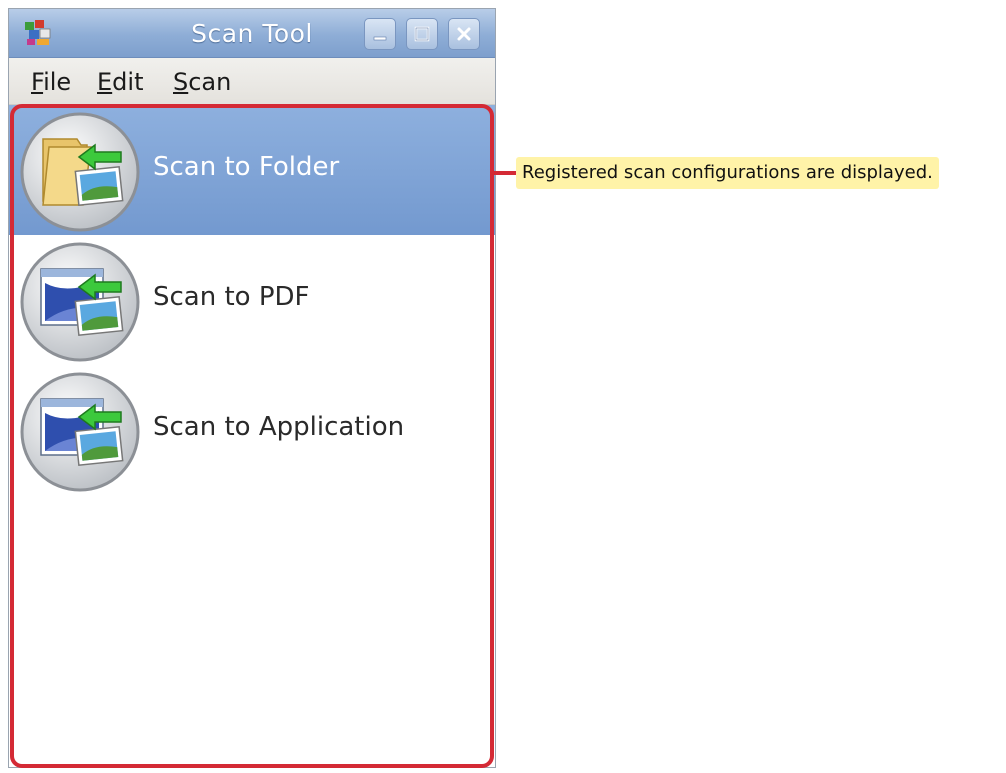  Describe the element at coordinates (380, 34) in the screenshot. I see `minimize-button` at that location.